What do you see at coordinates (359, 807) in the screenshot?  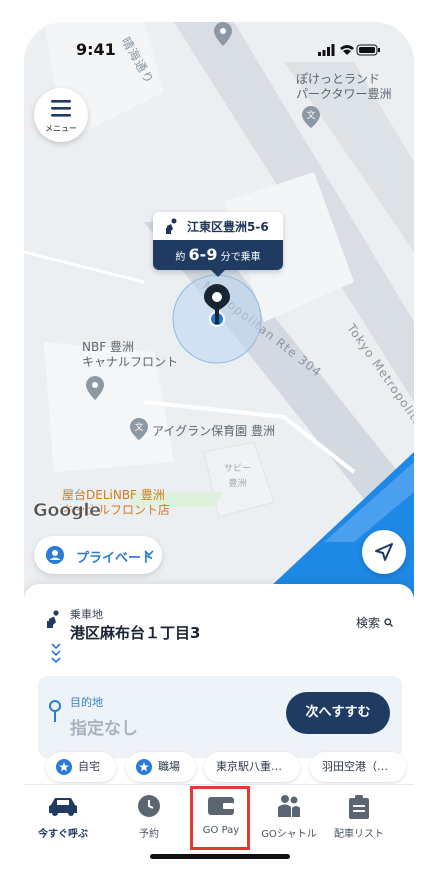 I see `clipboard-icon` at bounding box center [359, 807].